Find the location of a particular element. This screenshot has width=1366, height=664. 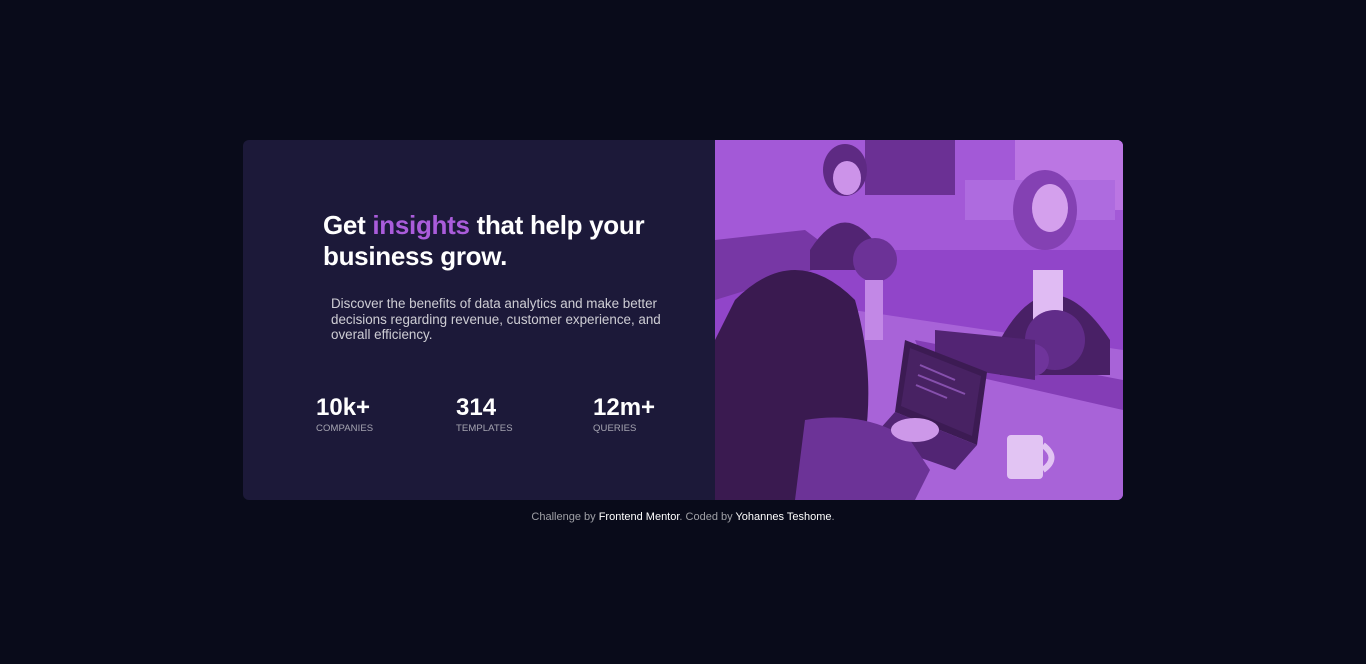

author-link: Yohannes Teshome is located at coordinates (783, 517).